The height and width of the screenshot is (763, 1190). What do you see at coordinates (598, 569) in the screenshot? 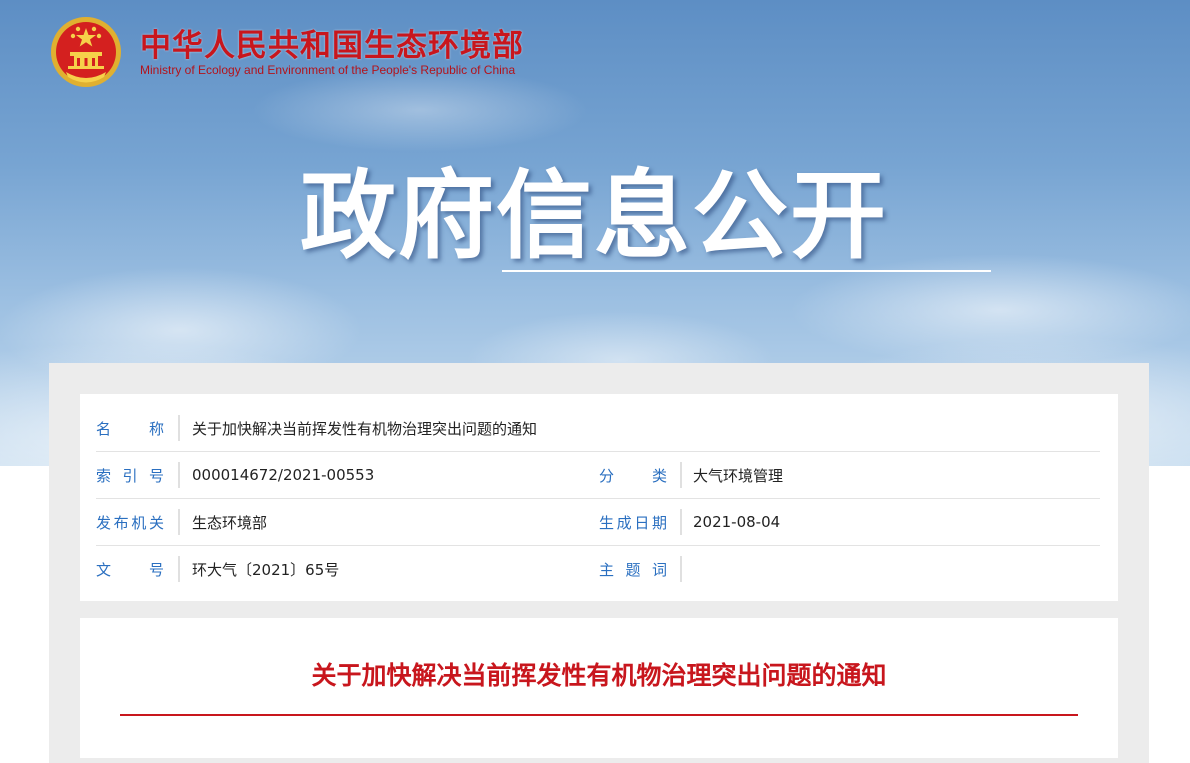
I see `metadata-row-doc-number: 文 号 环大气〔2021〕65号 主 题 词` at bounding box center [598, 569].